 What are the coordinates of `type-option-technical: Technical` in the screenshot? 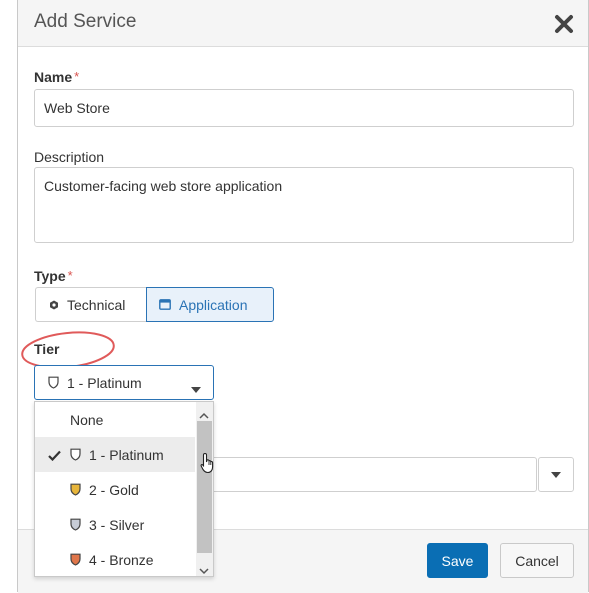 It's located at (91, 304).